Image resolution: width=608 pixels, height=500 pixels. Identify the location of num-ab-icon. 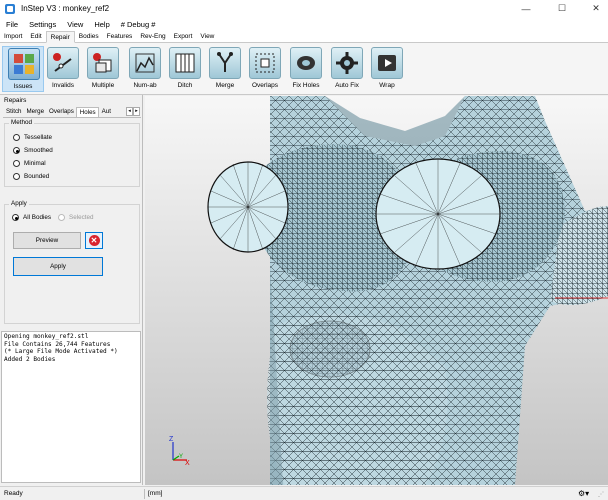
(145, 63).